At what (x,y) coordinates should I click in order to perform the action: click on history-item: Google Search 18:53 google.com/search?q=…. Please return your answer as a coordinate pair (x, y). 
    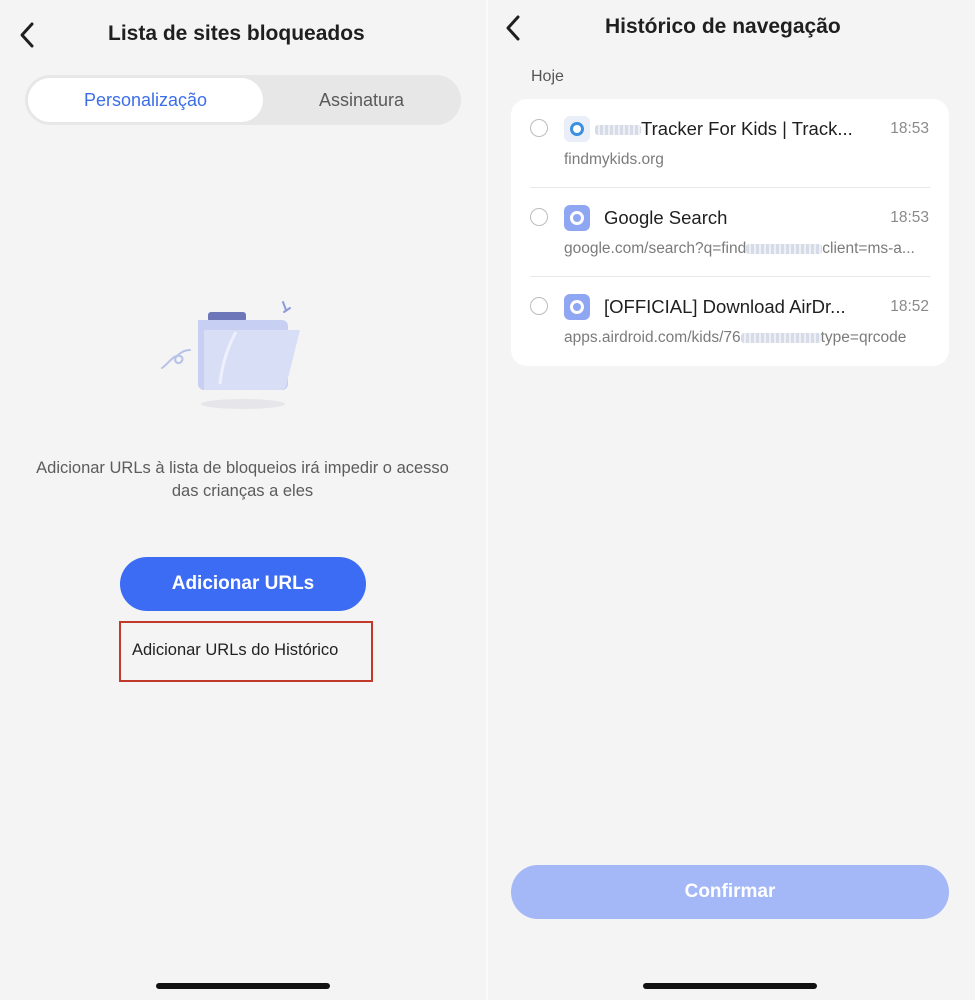
    Looking at the image, I should click on (730, 232).